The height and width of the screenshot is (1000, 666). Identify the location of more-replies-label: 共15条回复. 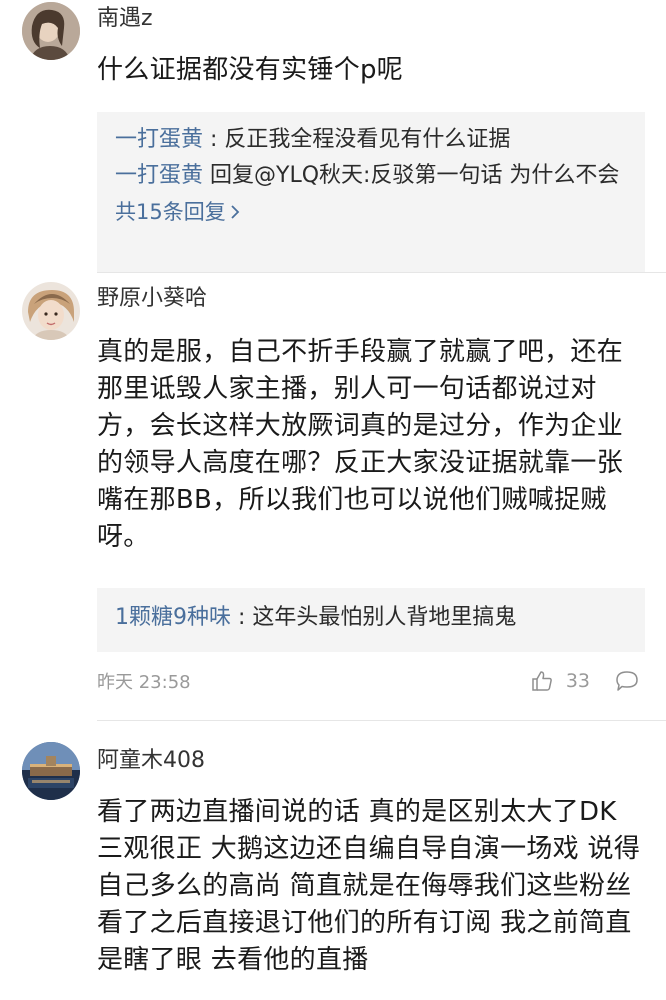
(170, 212).